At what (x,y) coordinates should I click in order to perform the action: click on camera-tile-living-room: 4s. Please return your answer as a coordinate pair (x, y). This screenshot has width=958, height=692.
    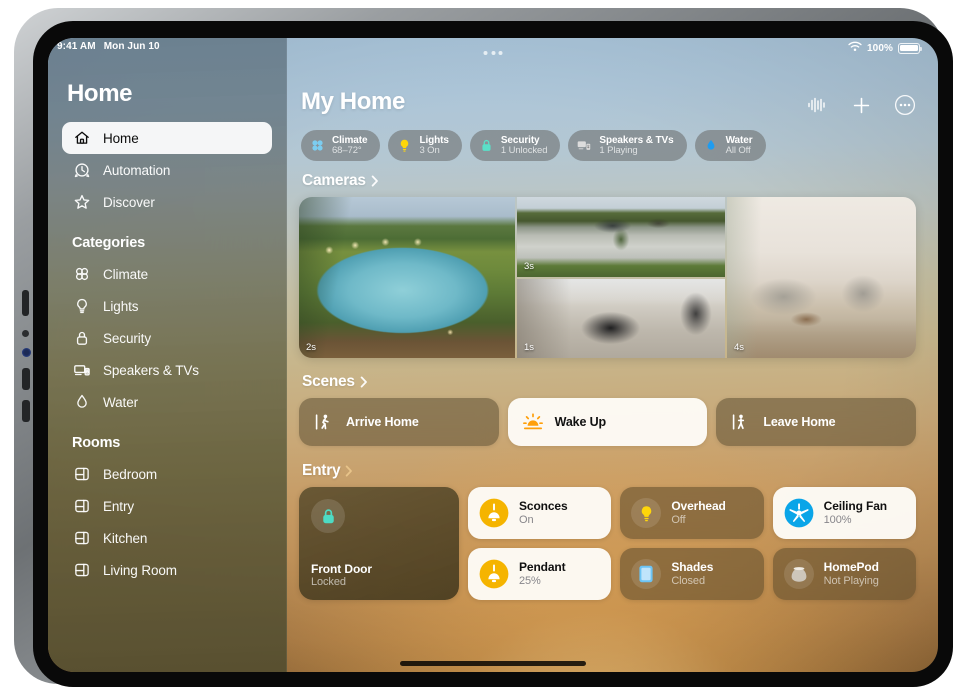
    Looking at the image, I should click on (821, 277).